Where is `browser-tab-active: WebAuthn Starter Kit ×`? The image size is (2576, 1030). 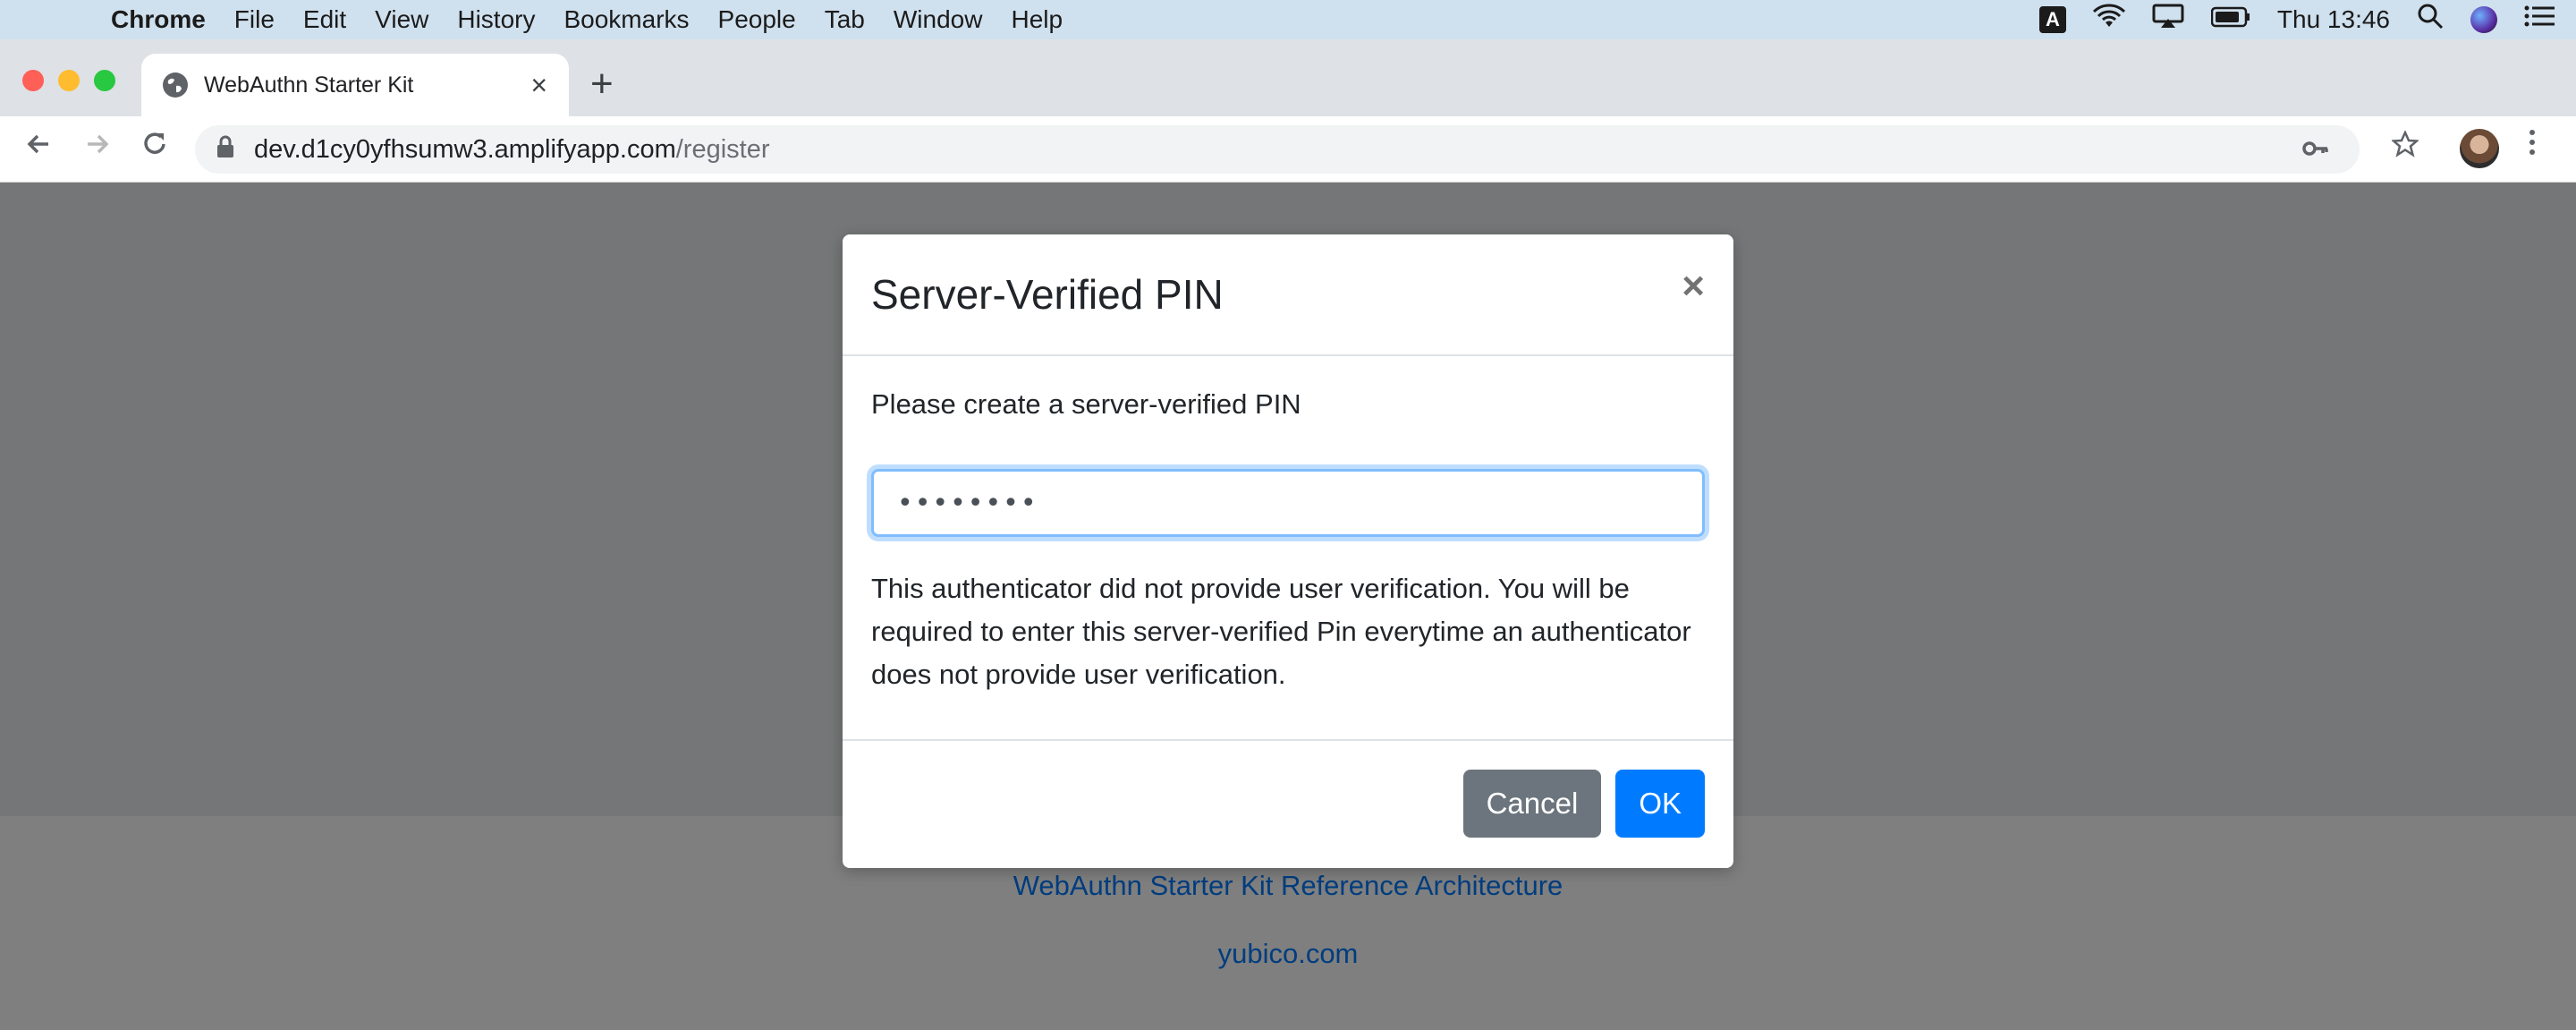
browser-tab-active: WebAuthn Starter Kit × is located at coordinates (355, 85).